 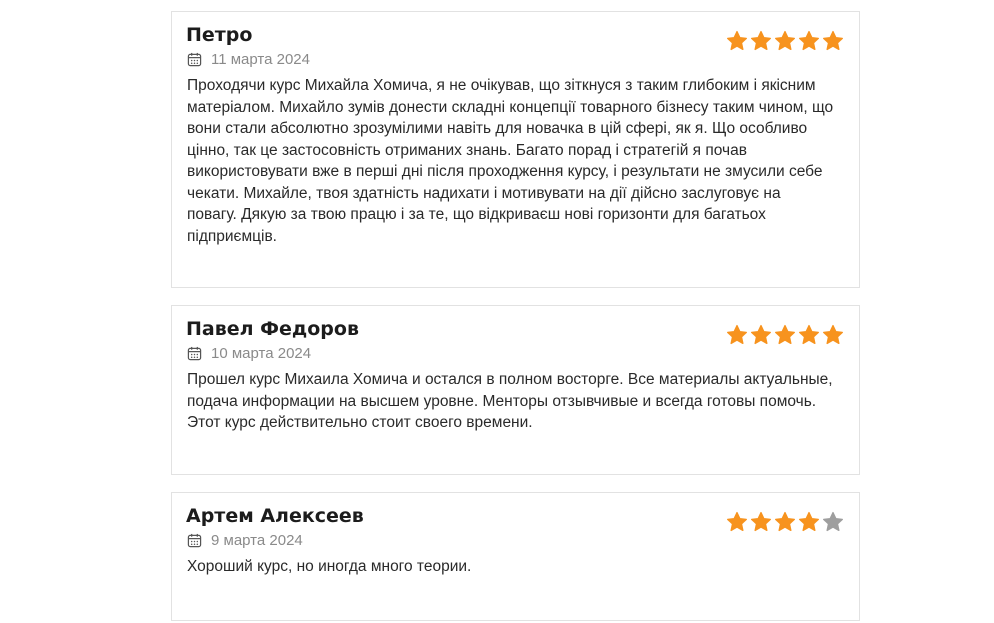 I want to click on review-date-row: 11 марта 2024, so click(x=515, y=59).